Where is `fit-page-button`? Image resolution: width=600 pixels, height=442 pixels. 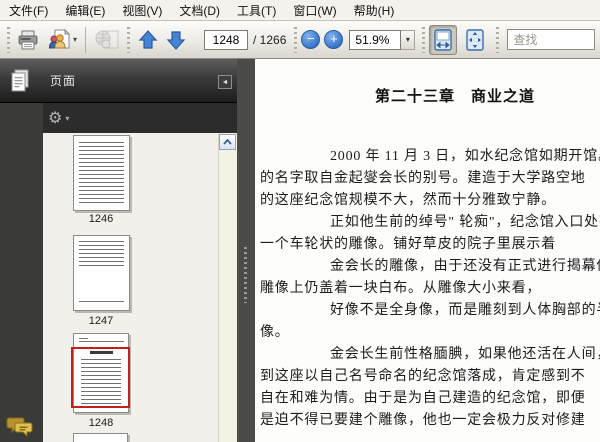
fit-page-button is located at coordinates (475, 40).